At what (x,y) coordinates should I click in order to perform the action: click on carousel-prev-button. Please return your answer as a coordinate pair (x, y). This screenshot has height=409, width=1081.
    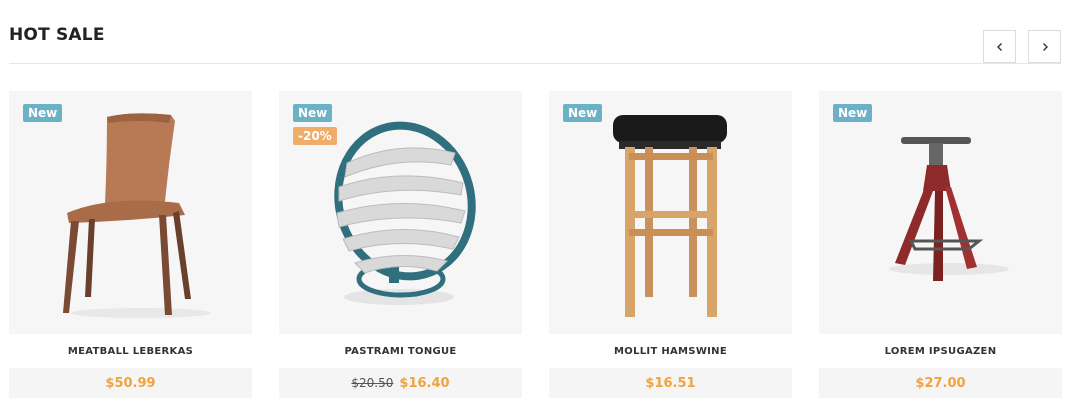
    Looking at the image, I should click on (999, 46).